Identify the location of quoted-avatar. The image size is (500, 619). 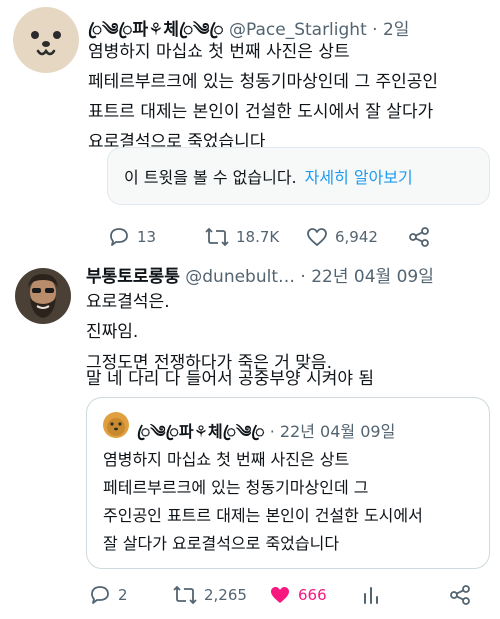
(116, 425).